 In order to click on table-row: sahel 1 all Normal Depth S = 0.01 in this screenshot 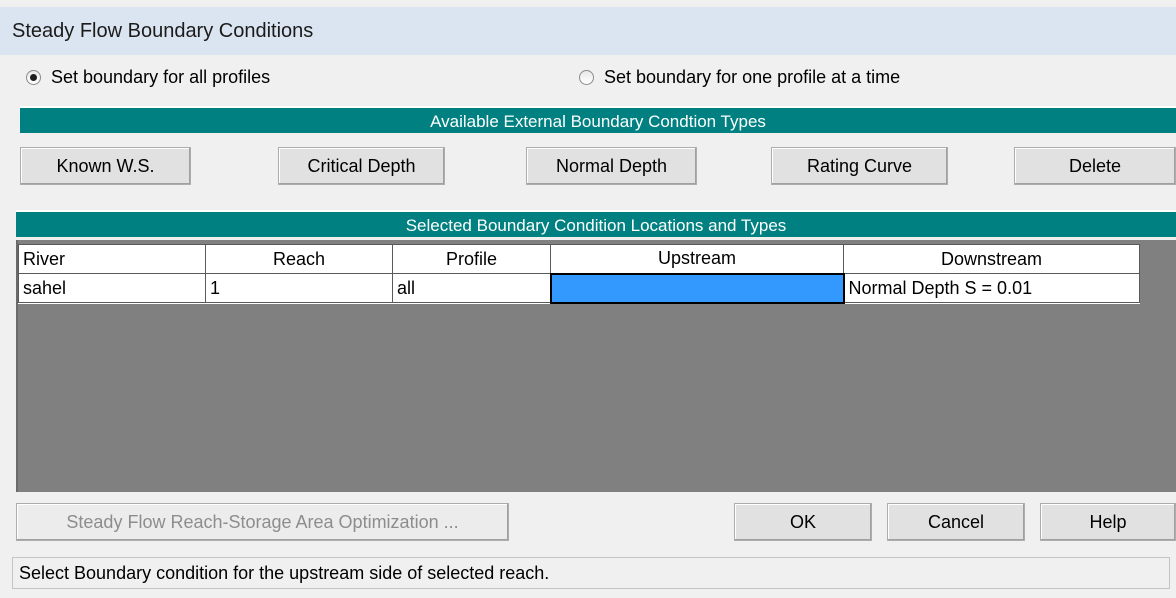, I will do `click(579, 288)`.